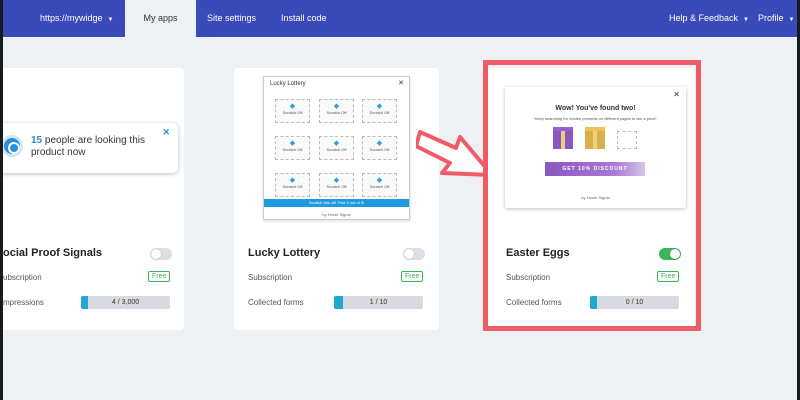  Describe the element at coordinates (288, 84) in the screenshot. I see `lottery-preview-title: Lucky Lottery` at that location.